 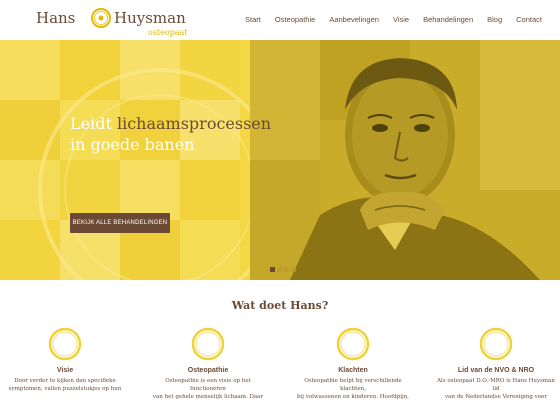 What do you see at coordinates (401, 19) in the screenshot?
I see `nav-item-visie: Visie` at bounding box center [401, 19].